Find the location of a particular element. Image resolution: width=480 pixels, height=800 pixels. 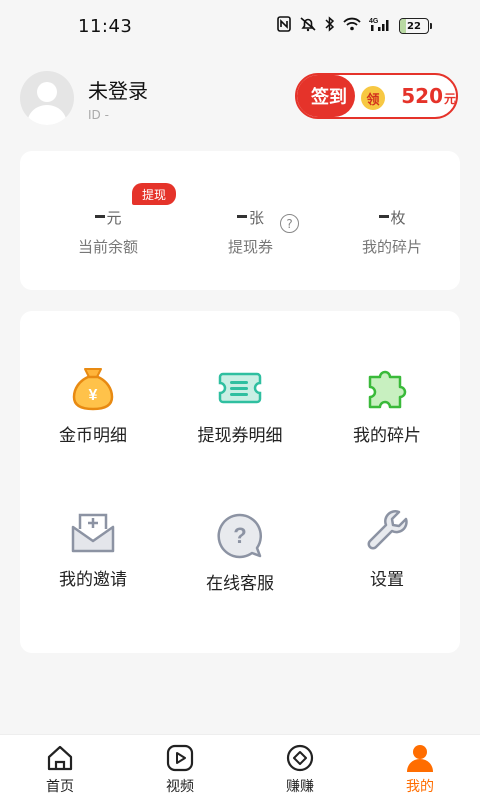

wifi-icon is located at coordinates (352, 26).